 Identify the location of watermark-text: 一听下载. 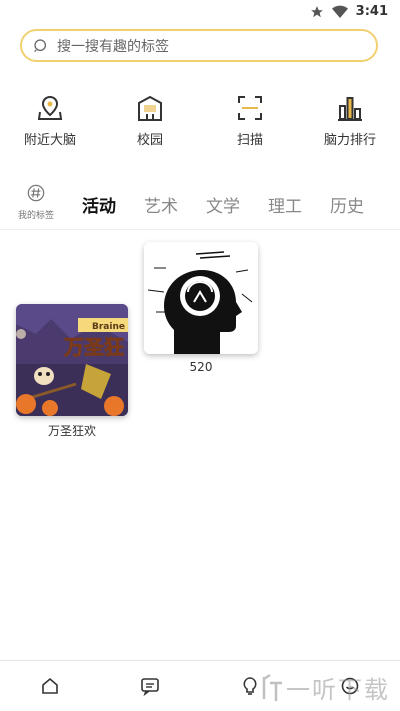
(338, 690).